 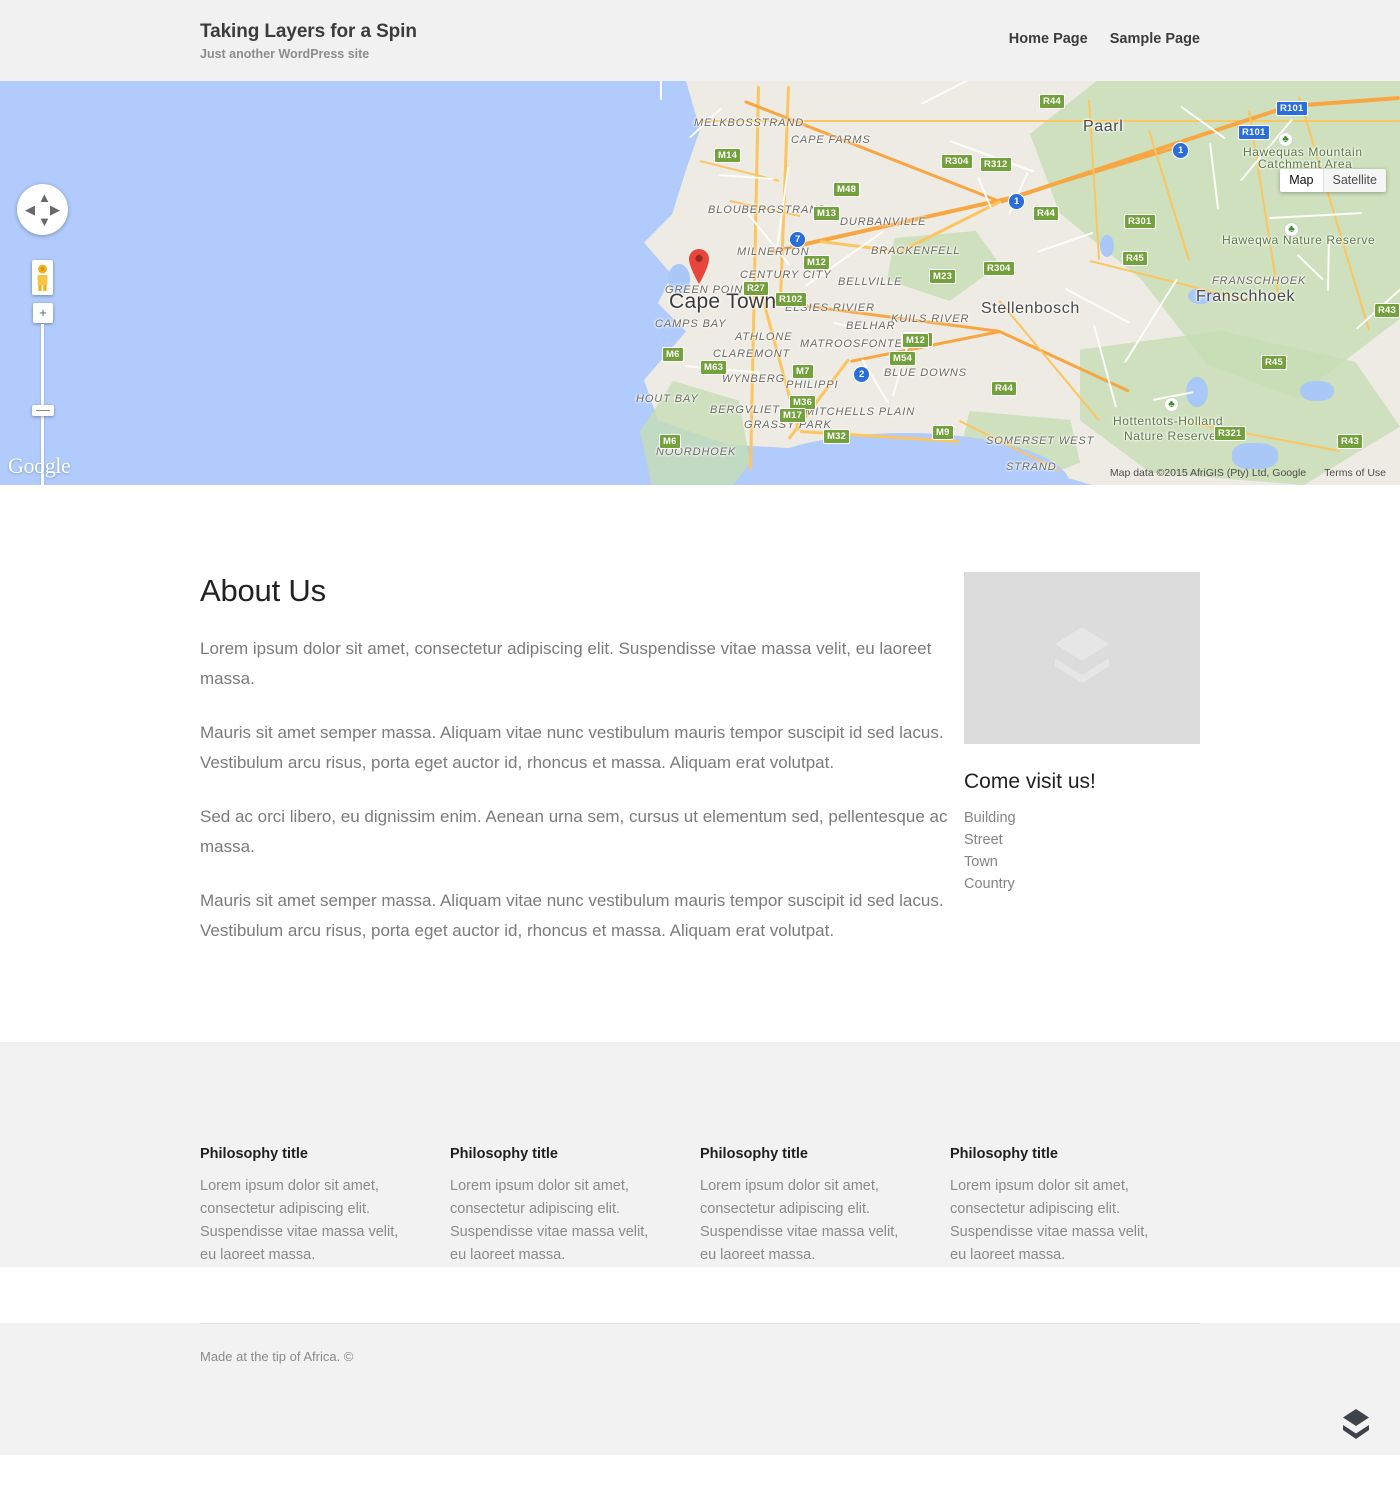 I want to click on map-label: HOUT BAY, so click(x=667, y=399).